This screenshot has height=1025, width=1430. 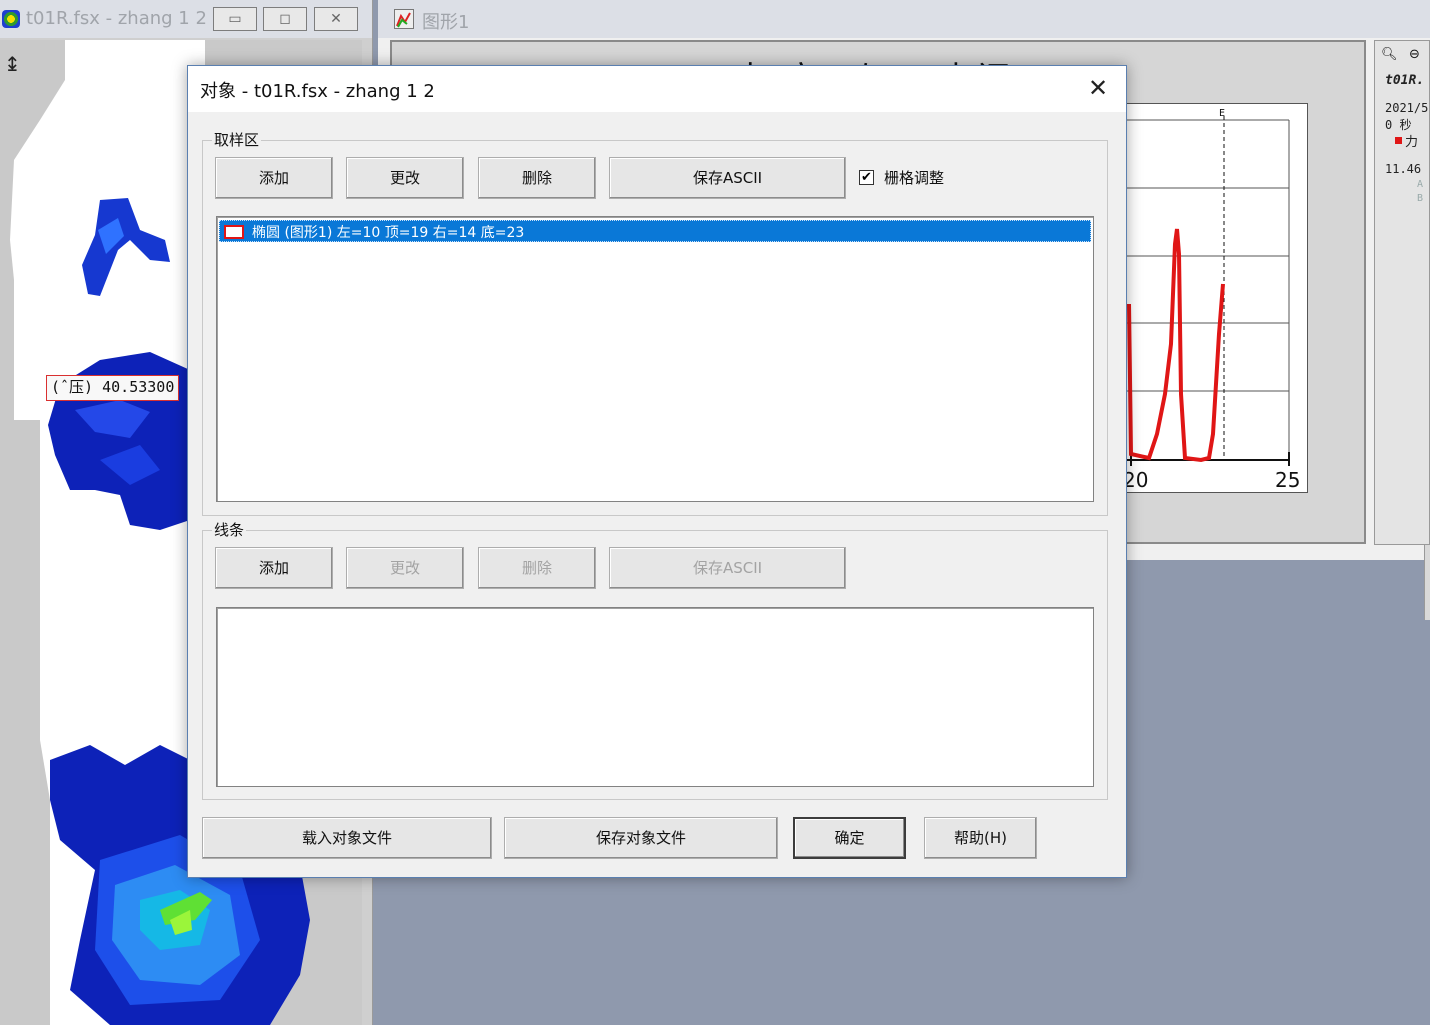 I want to click on lines-edit-button: 更改, so click(x=405, y=568).